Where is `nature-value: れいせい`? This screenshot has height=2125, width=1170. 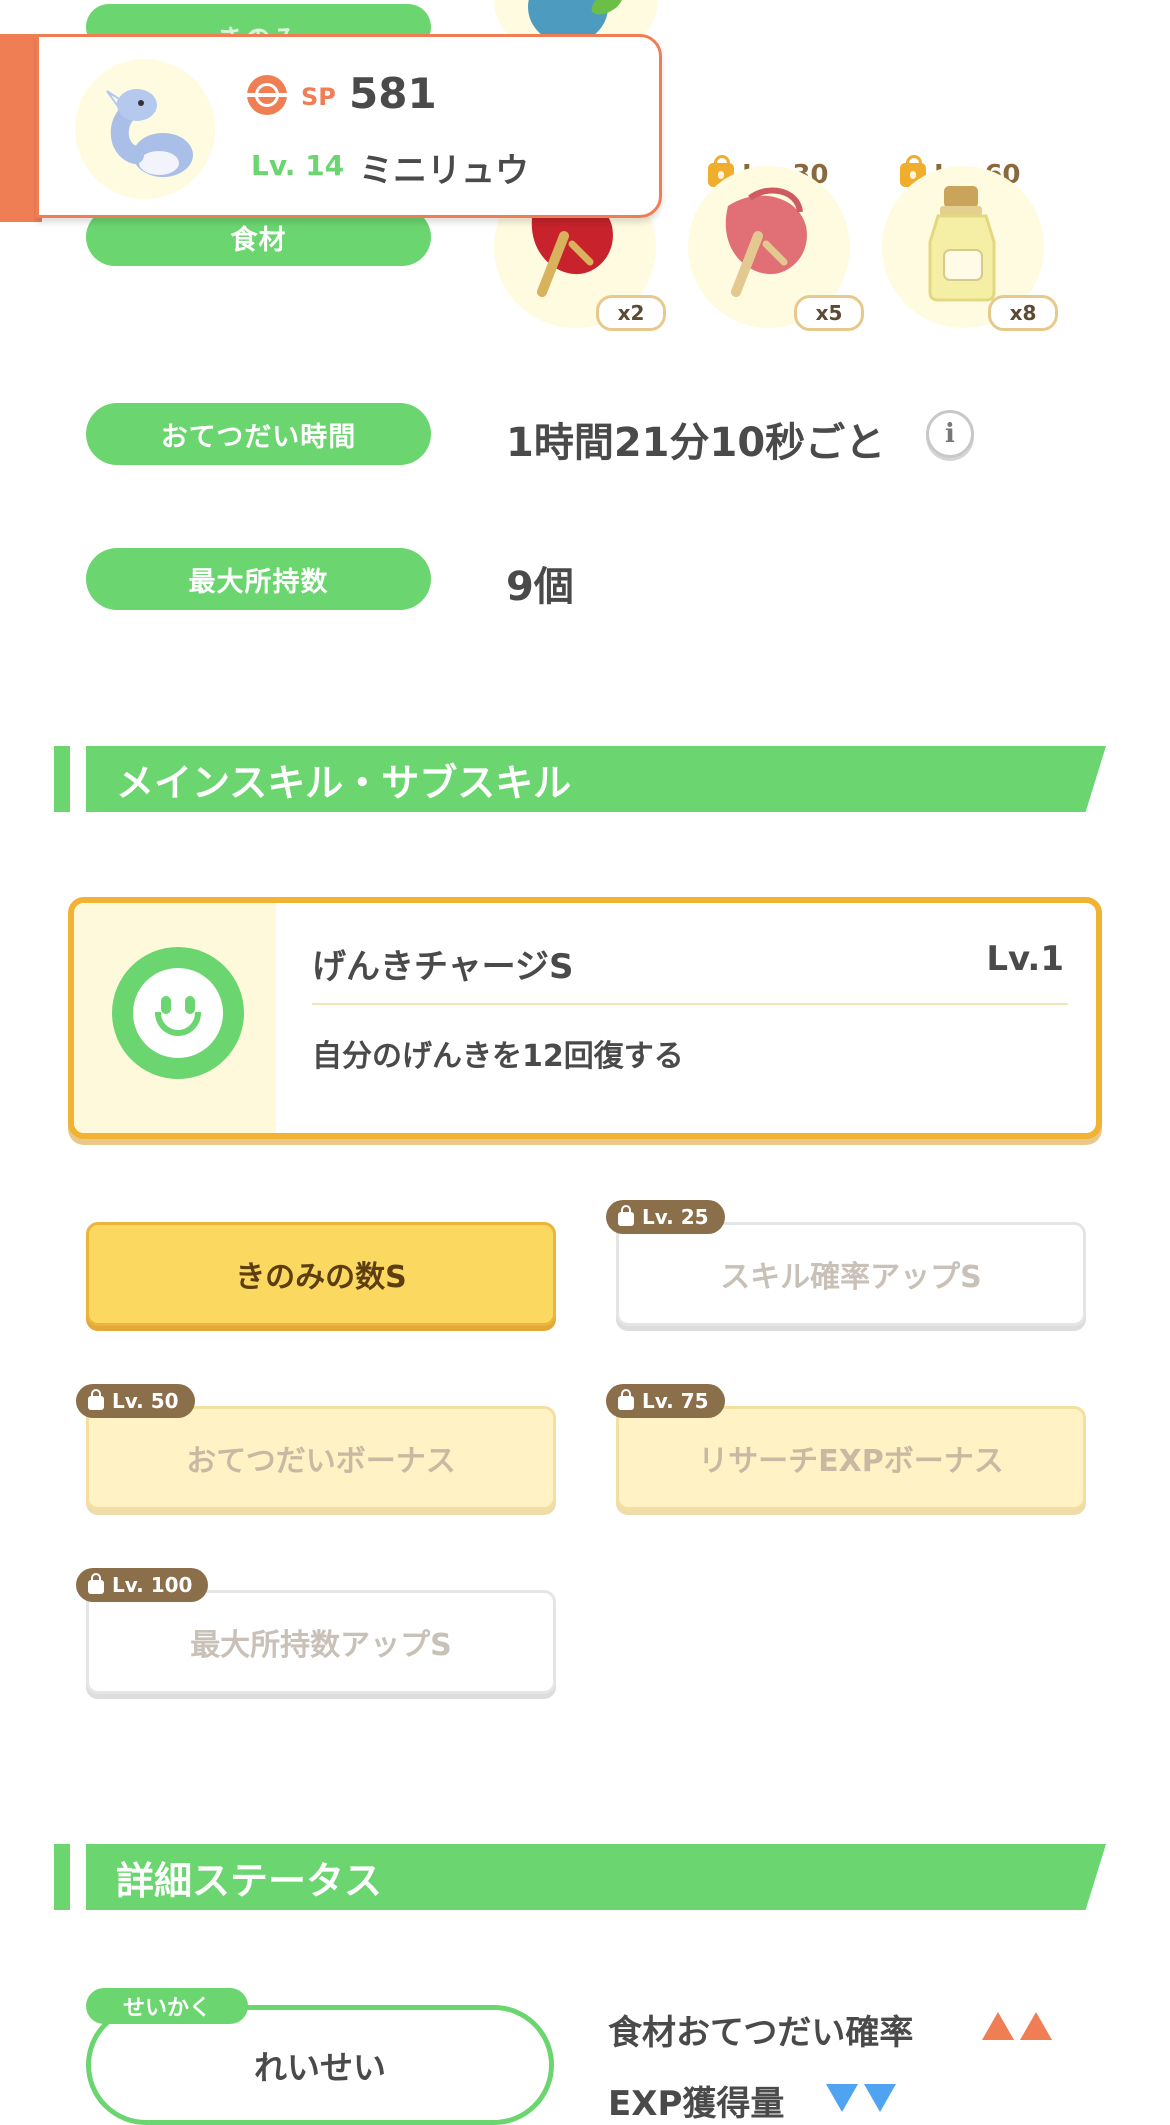
nature-value: れいせい is located at coordinates (320, 2067).